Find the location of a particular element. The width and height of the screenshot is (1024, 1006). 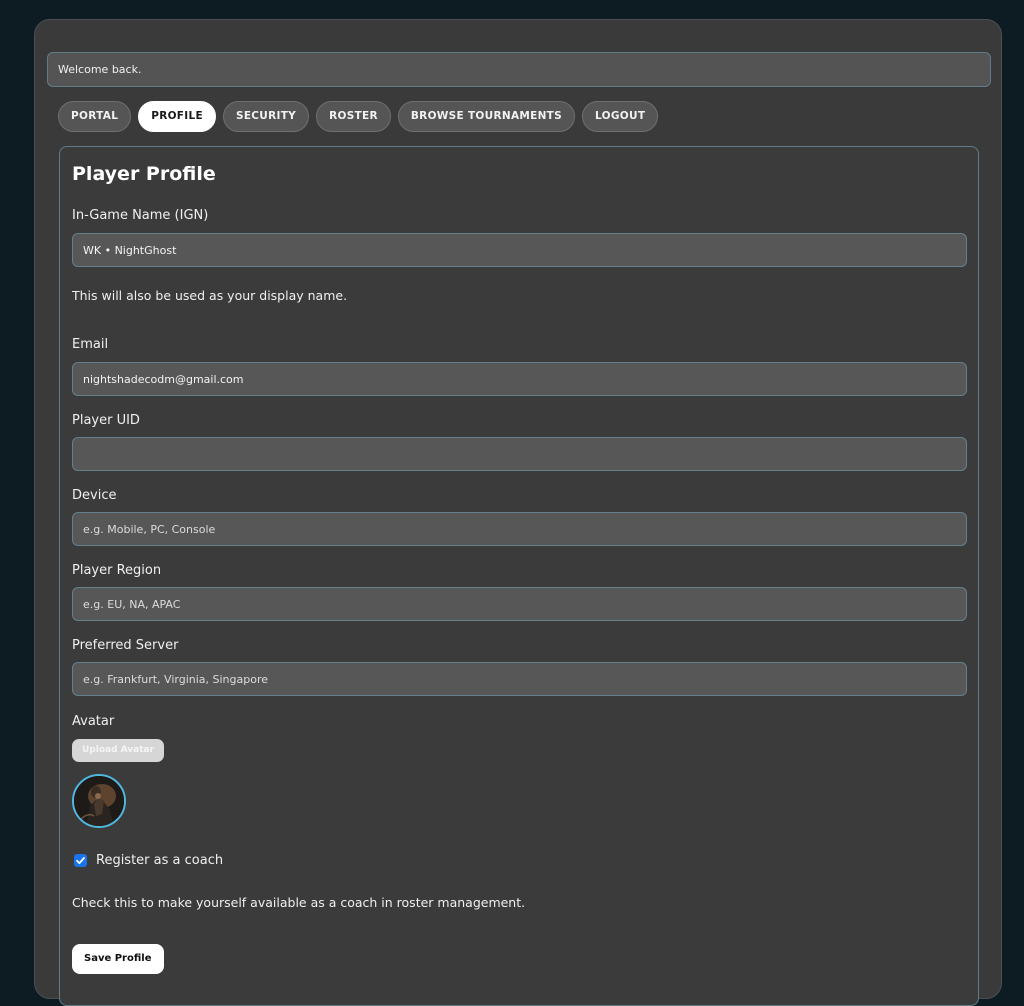

save-profile-button: Save Profile is located at coordinates (118, 959).